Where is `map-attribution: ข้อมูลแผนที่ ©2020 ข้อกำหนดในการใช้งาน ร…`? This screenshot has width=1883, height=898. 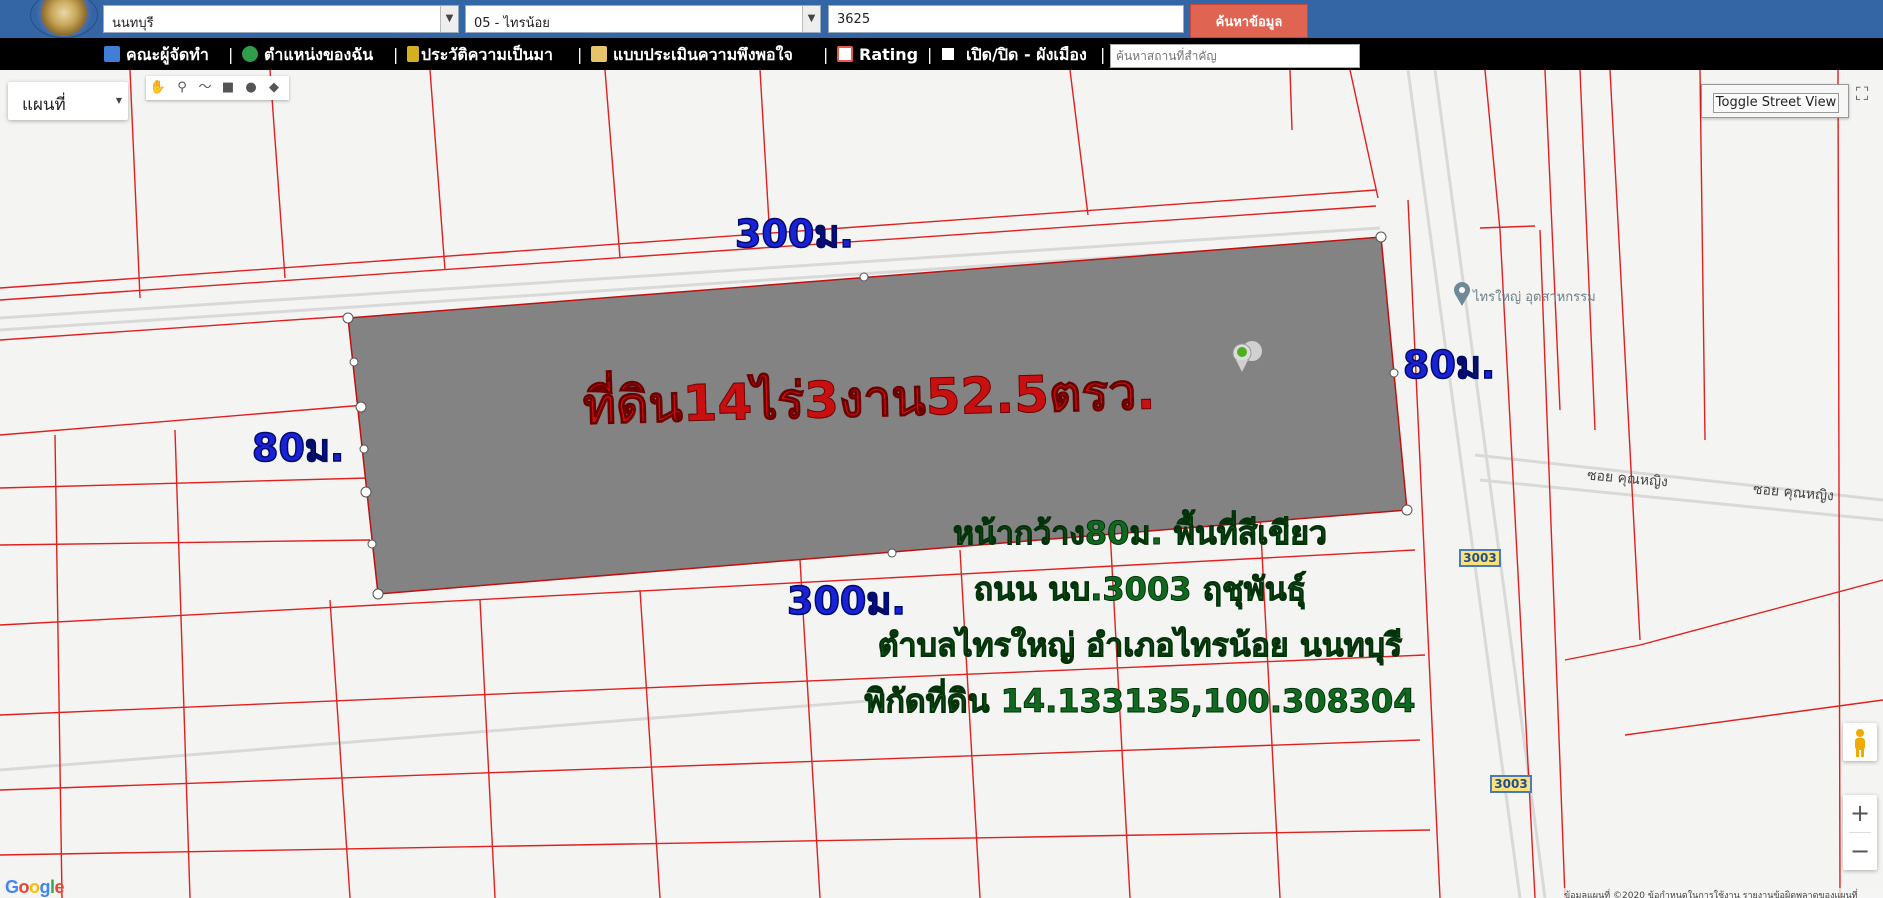 map-attribution: ข้อมูลแผนที่ ©2020 ข้อกำหนดในการใช้งาน ร… is located at coordinates (1721, 893).